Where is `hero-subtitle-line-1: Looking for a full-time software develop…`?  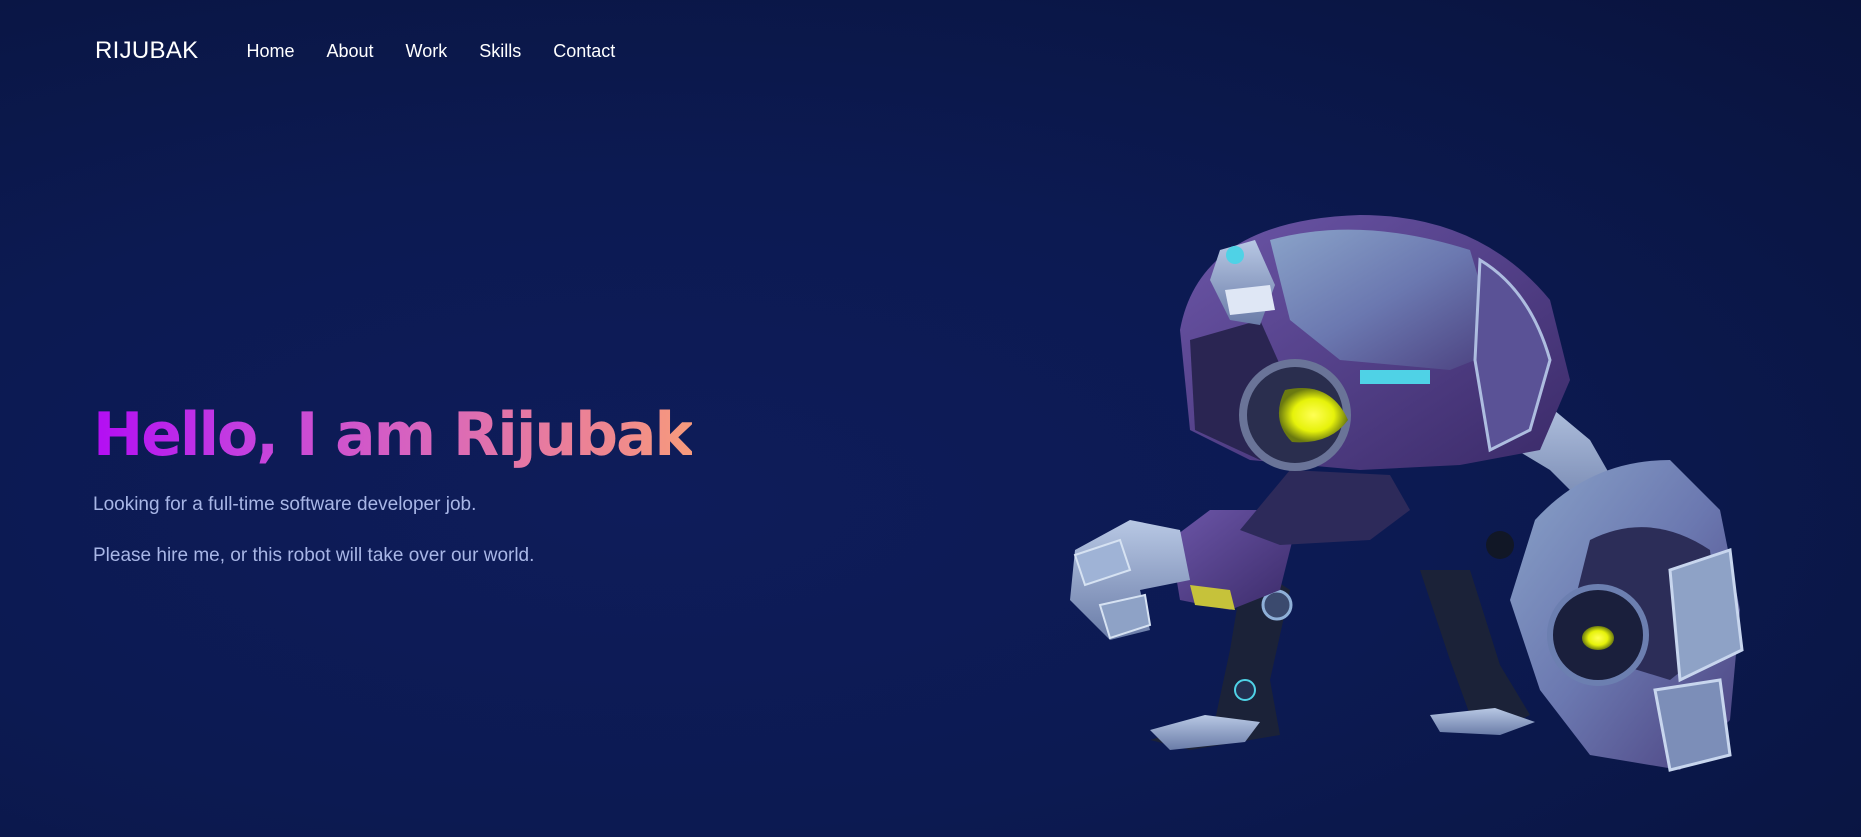 hero-subtitle-line-1: Looking for a full-time software develop… is located at coordinates (285, 504).